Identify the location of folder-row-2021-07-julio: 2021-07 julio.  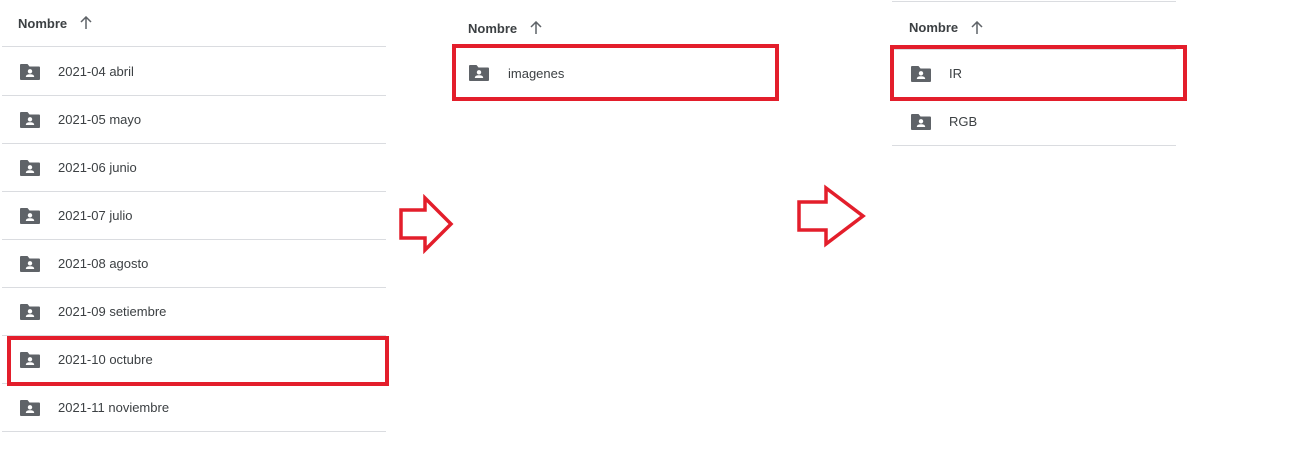
(194, 216).